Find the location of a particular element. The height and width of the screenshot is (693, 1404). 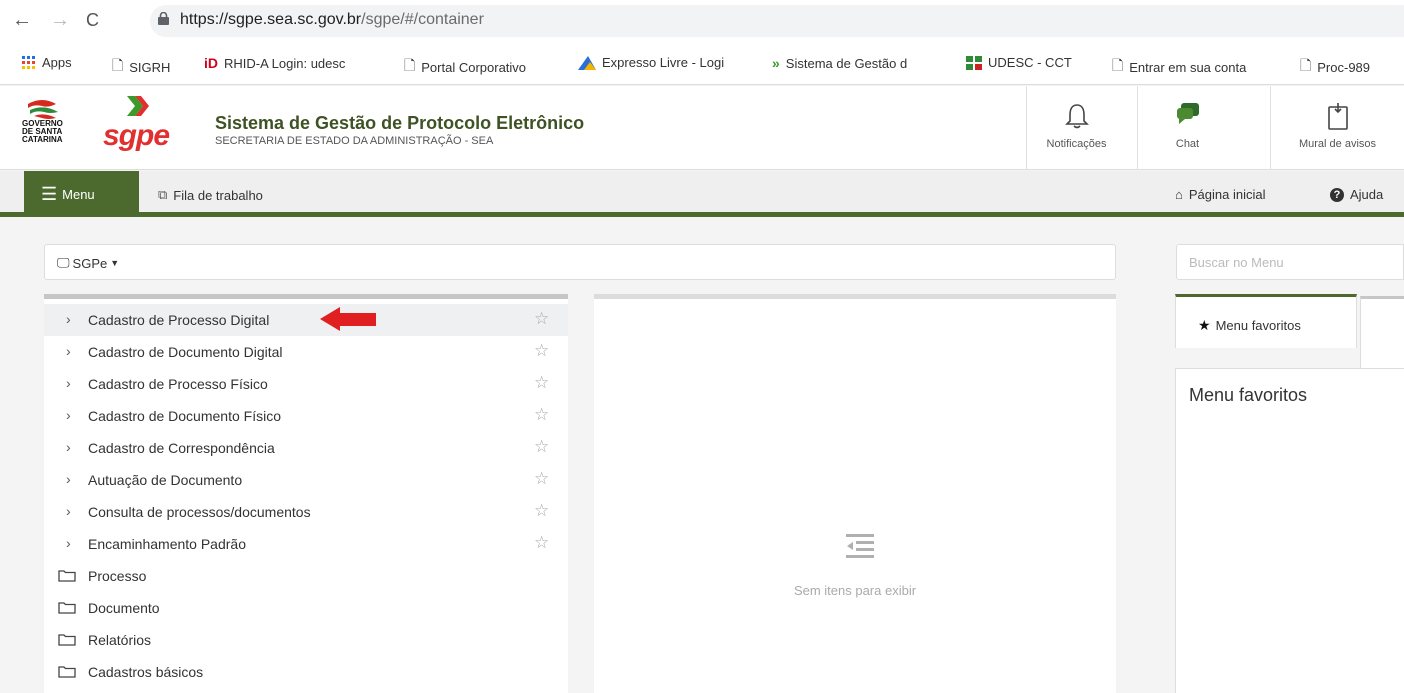

menu-search-input is located at coordinates (1290, 262).